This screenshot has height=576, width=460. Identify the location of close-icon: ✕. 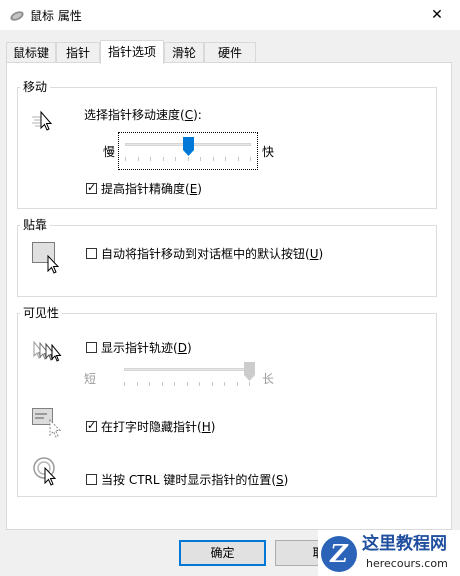
(437, 15).